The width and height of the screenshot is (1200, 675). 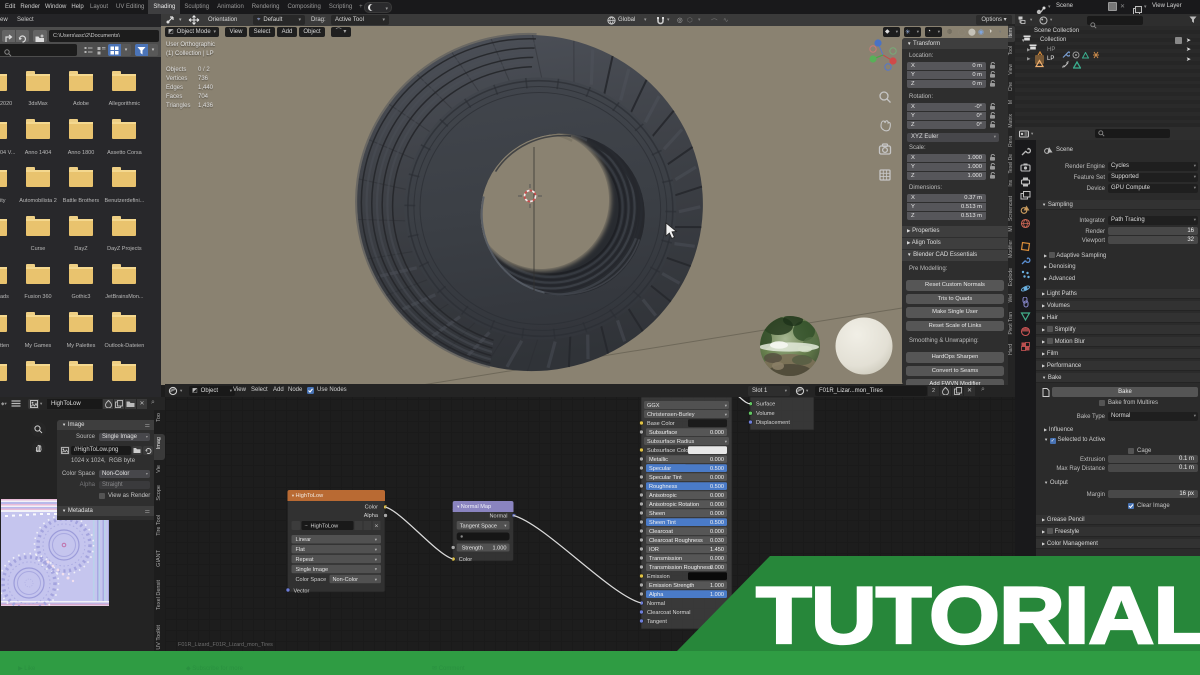 I want to click on svg-text: Sheen Tint, so click(x=662, y=523).